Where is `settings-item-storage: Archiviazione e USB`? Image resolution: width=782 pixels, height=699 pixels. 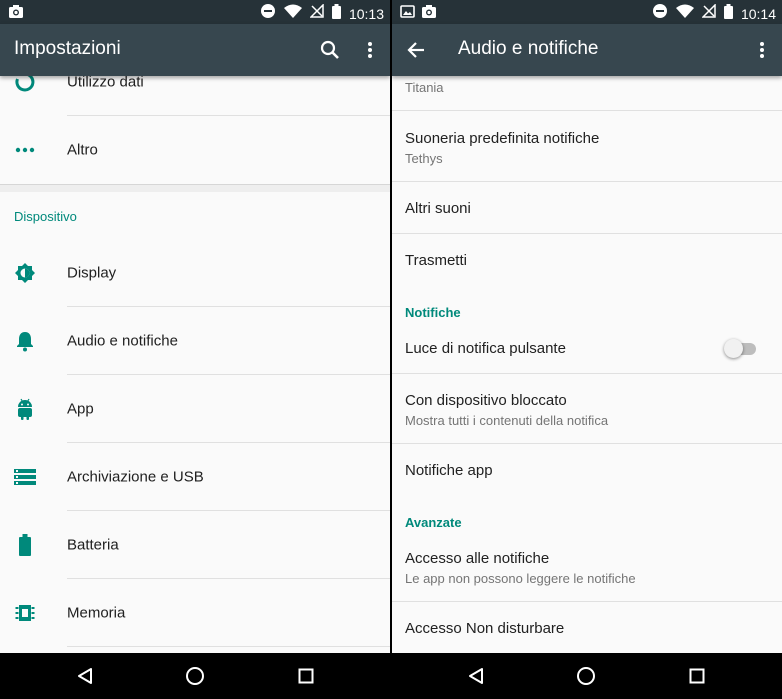
settings-item-storage: Archiviazione e USB is located at coordinates (195, 477).